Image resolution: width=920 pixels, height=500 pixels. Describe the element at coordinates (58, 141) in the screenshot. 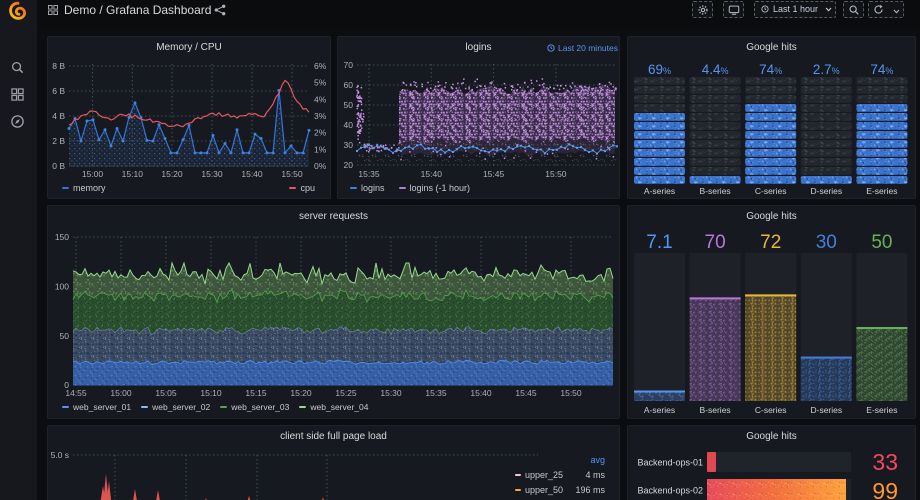

I see `svg-text: 2 B` at that location.